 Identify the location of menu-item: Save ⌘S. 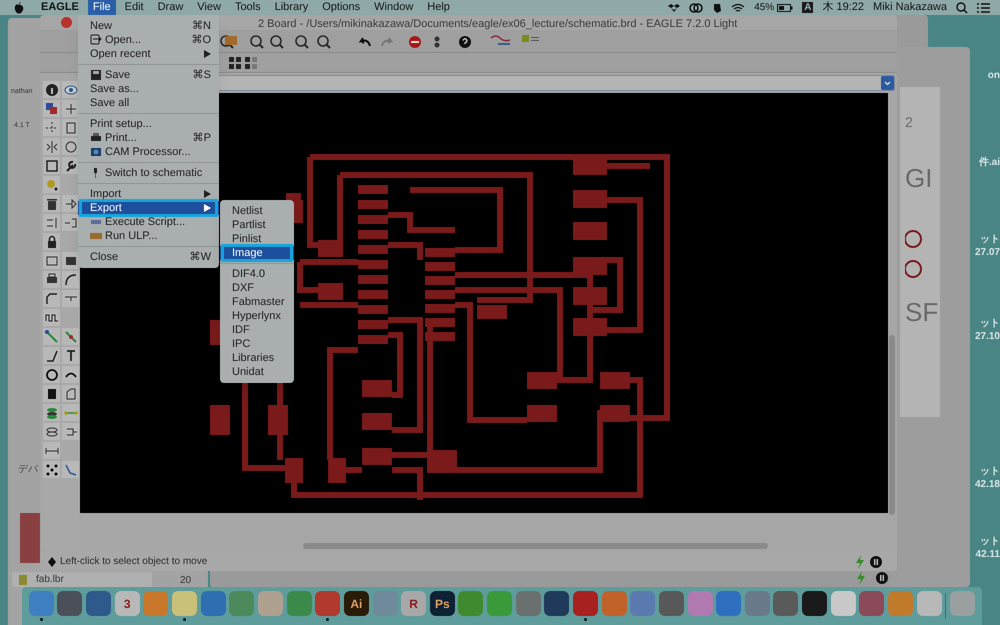
(148, 75).